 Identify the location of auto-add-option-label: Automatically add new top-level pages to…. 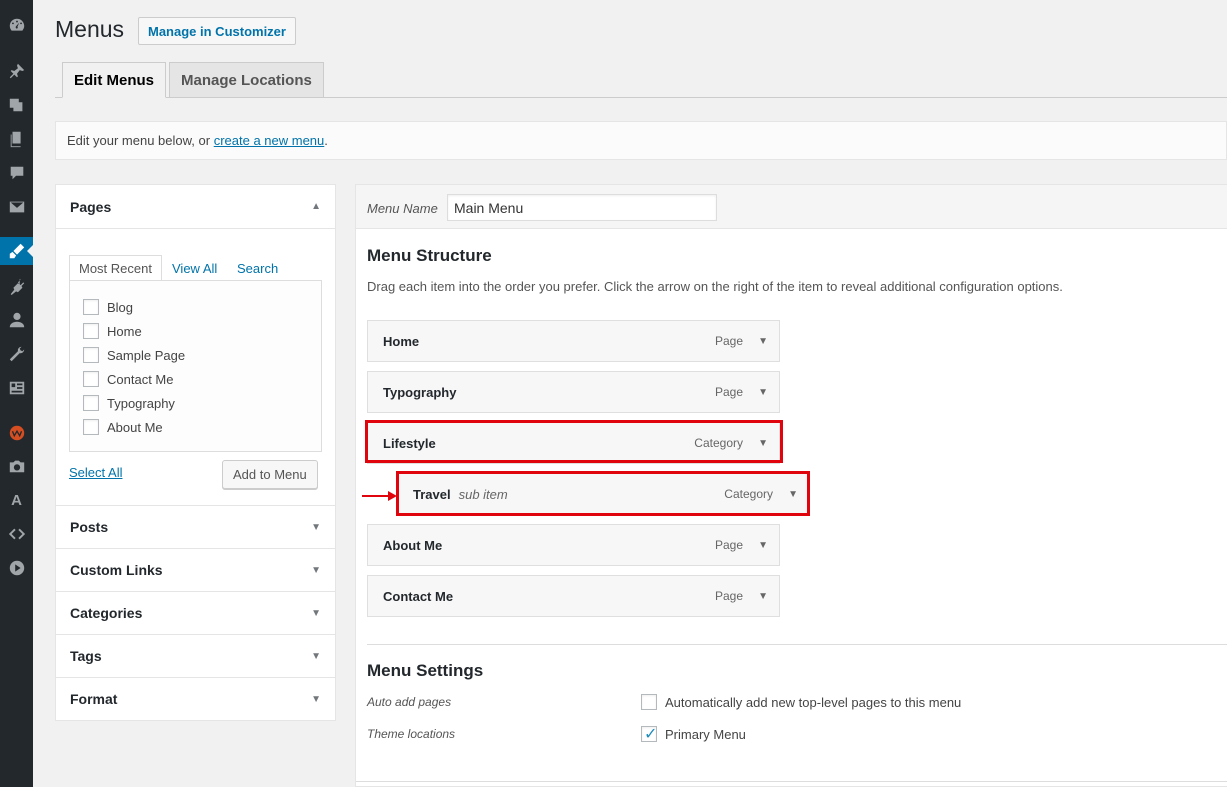
(813, 702).